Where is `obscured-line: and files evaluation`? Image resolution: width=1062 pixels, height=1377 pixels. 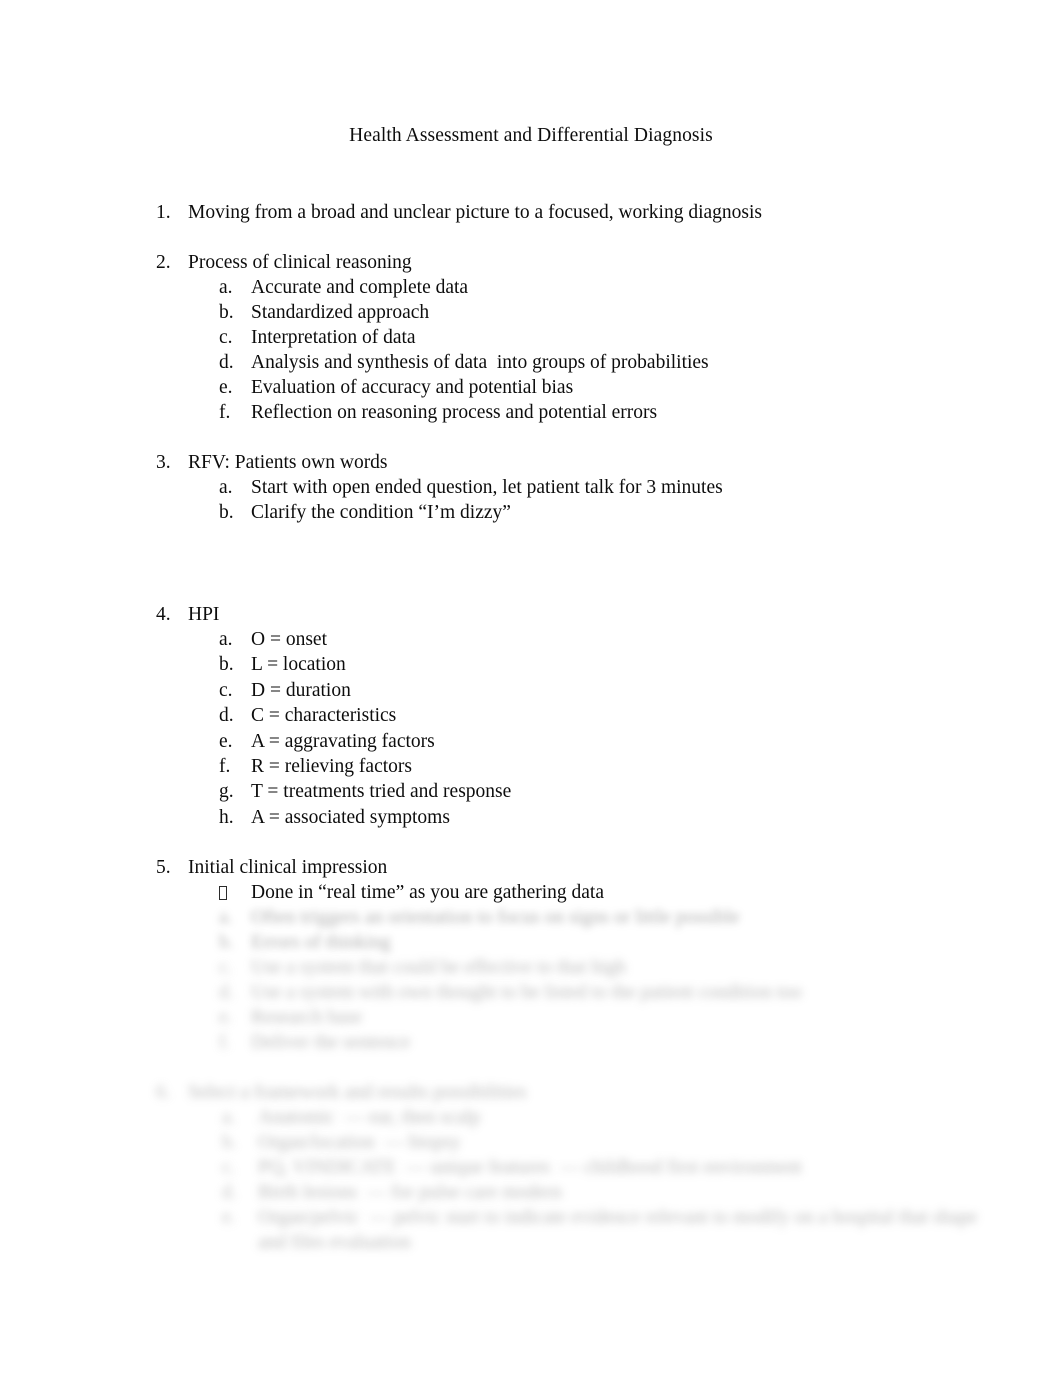
obscured-line: and files evaluation is located at coordinates (531, 1242).